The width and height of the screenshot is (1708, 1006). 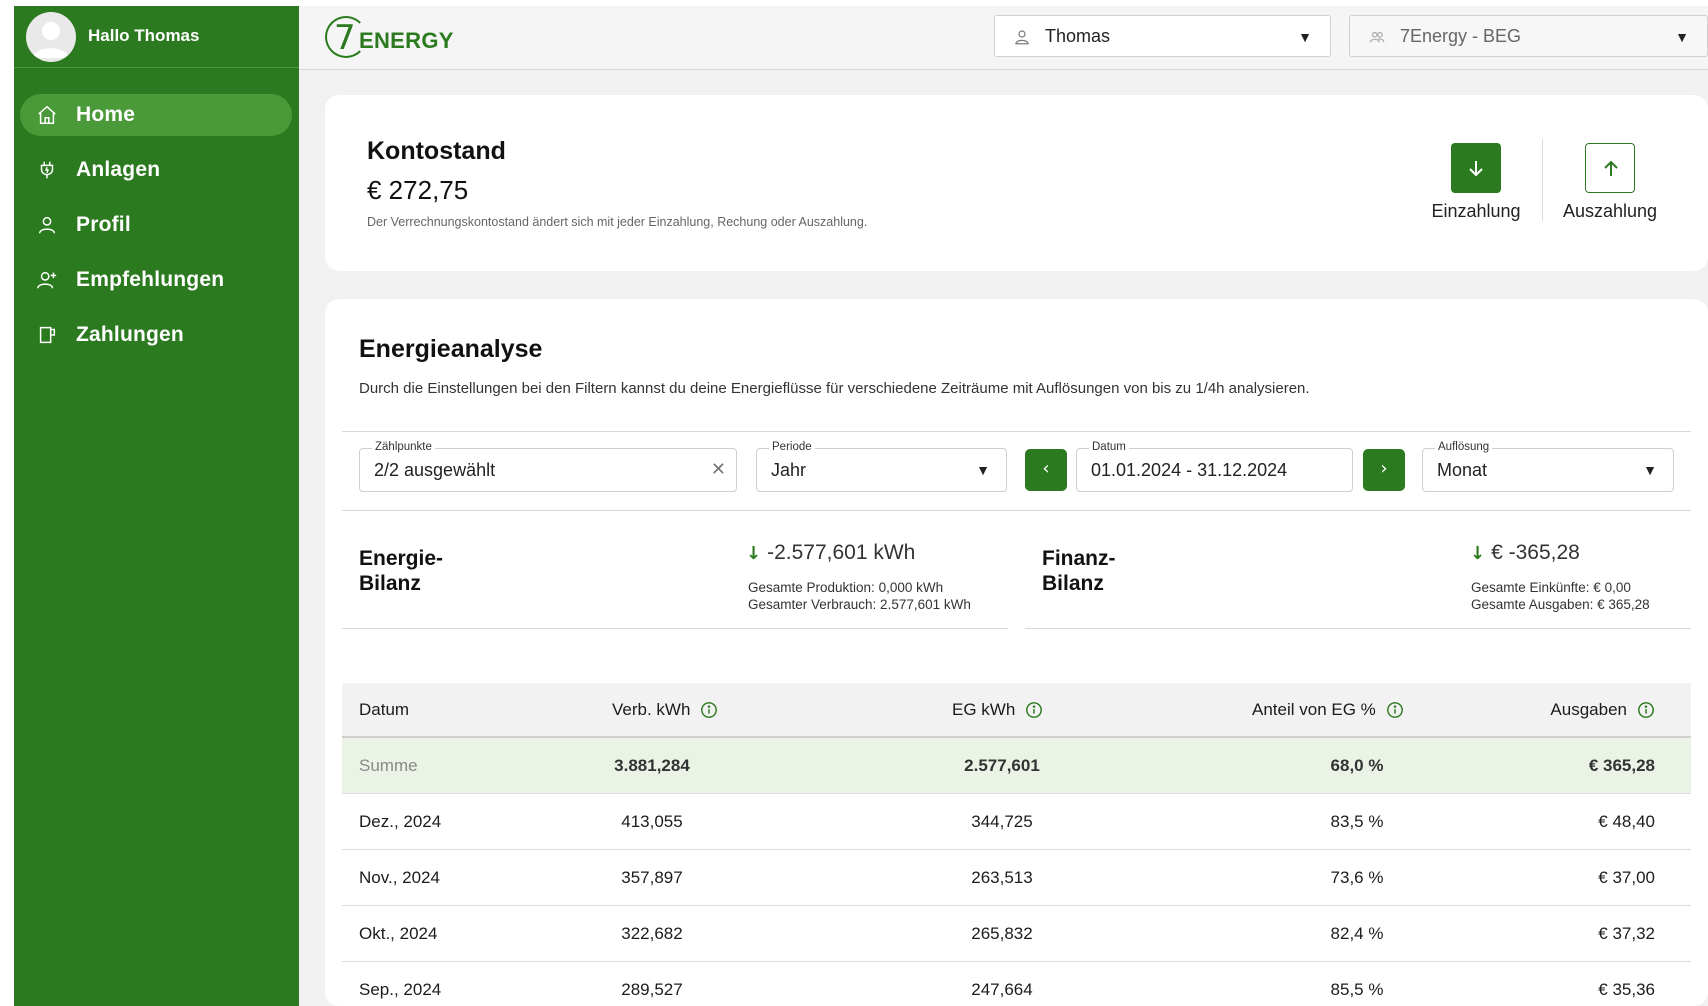 What do you see at coordinates (435, 470) in the screenshot?
I see `zaehlpunkte-value: 2/2 ausgewählt` at bounding box center [435, 470].